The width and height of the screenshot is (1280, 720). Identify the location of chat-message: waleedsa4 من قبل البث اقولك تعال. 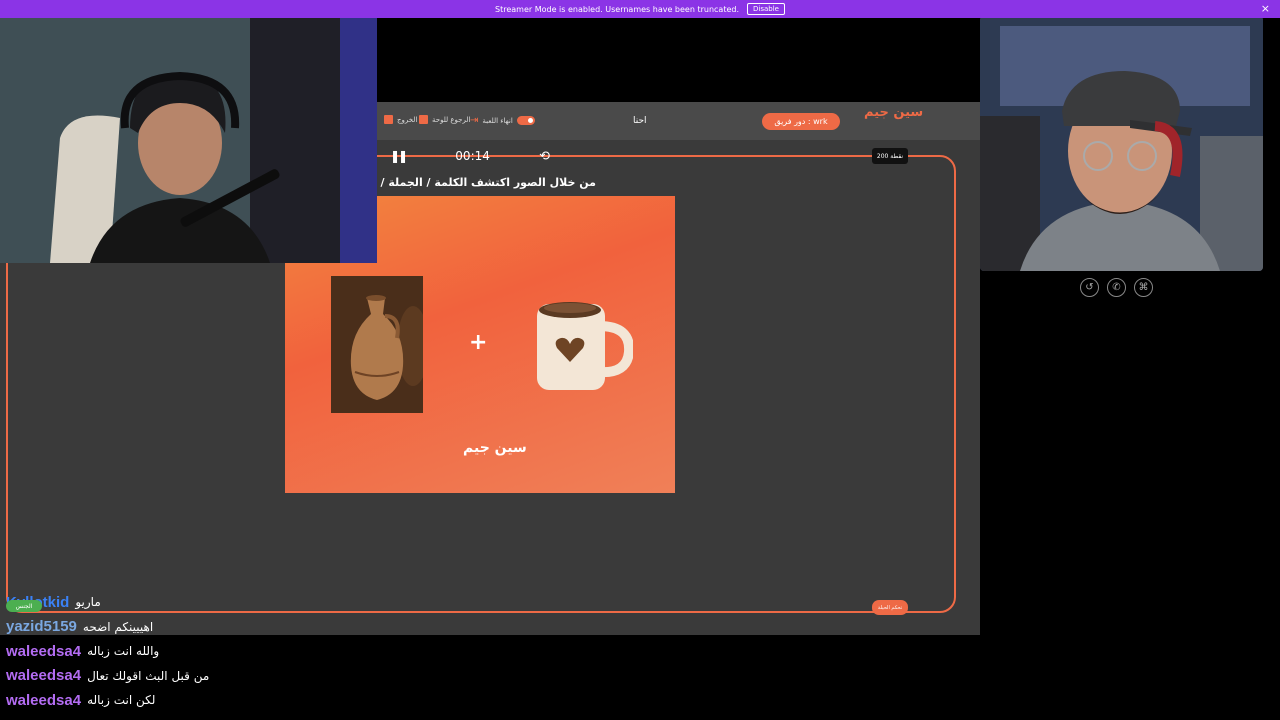
(256, 676).